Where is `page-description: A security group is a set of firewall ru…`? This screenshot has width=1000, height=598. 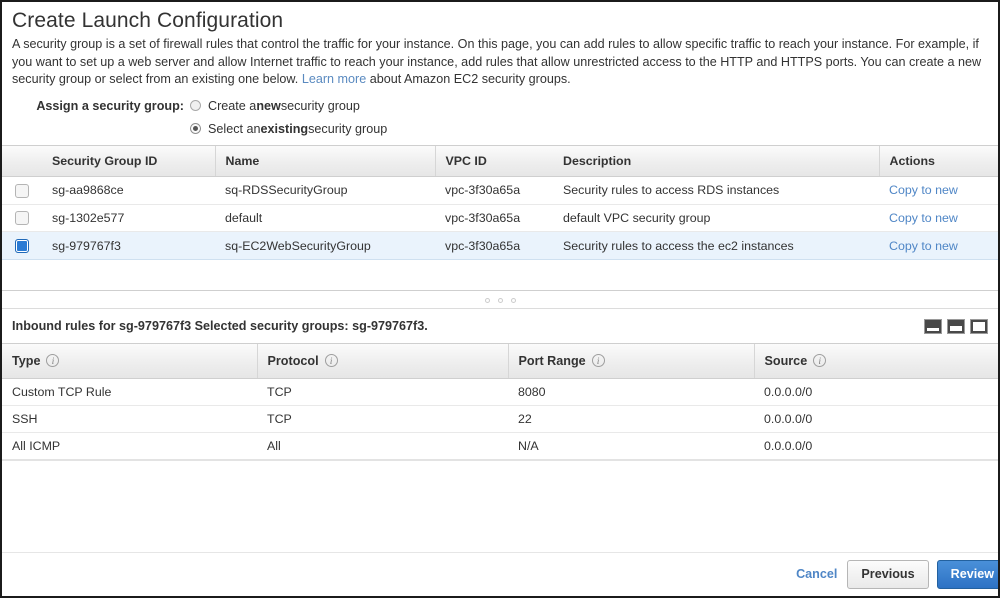 page-description: A security group is a set of firewall ru… is located at coordinates (500, 62).